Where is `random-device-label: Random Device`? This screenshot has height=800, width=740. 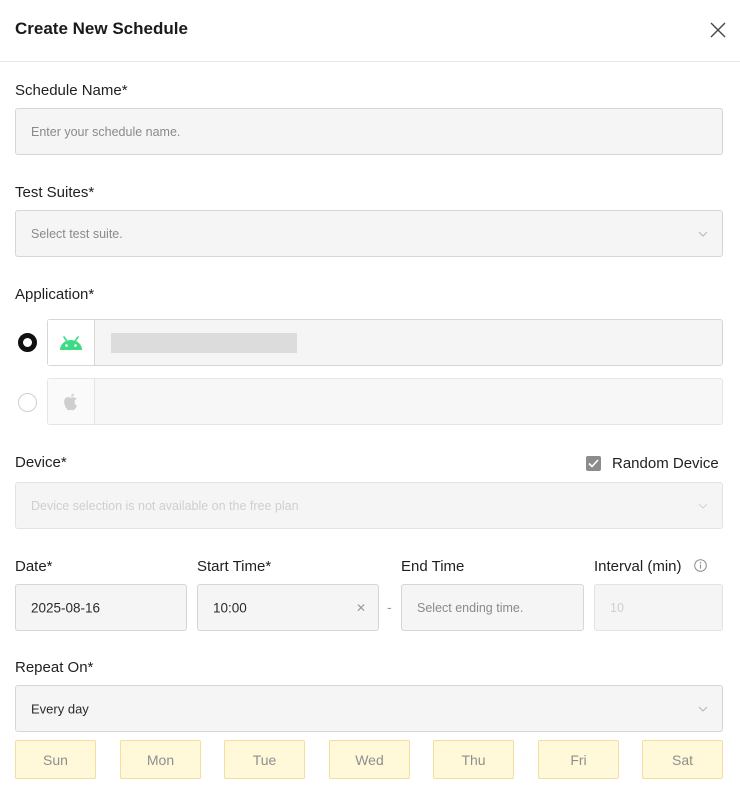
random-device-label: Random Device is located at coordinates (665, 463).